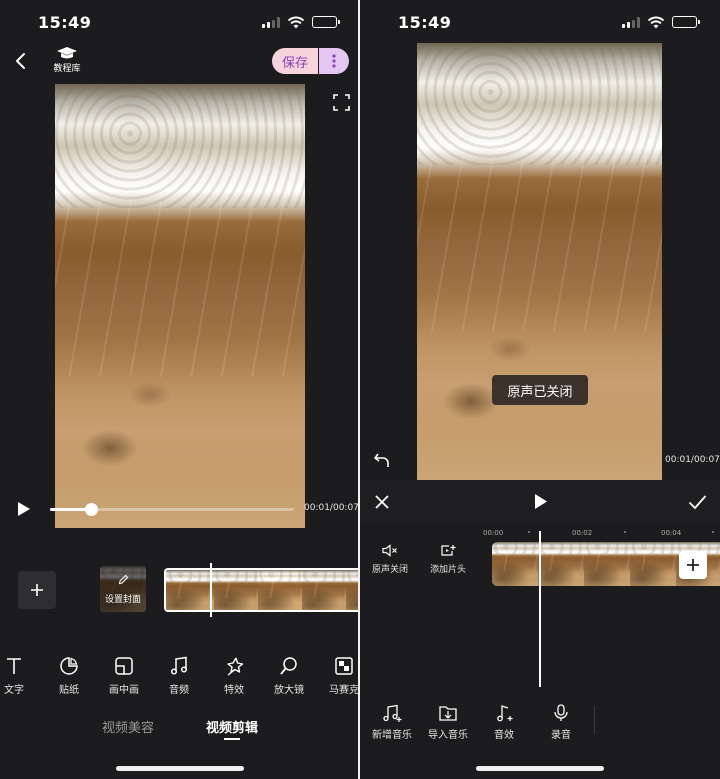  Describe the element at coordinates (128, 726) in the screenshot. I see `tab-video-beauty: 视频美容` at that location.